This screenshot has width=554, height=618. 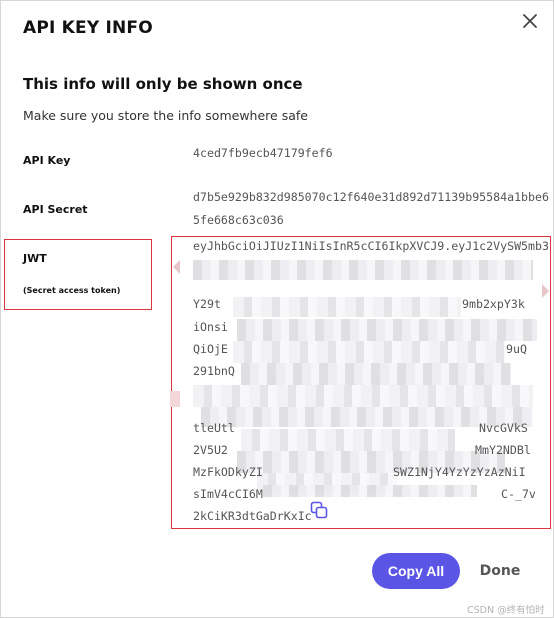 I want to click on api-key-value: 4ced7fb9ecb47179fef6, so click(x=263, y=153).